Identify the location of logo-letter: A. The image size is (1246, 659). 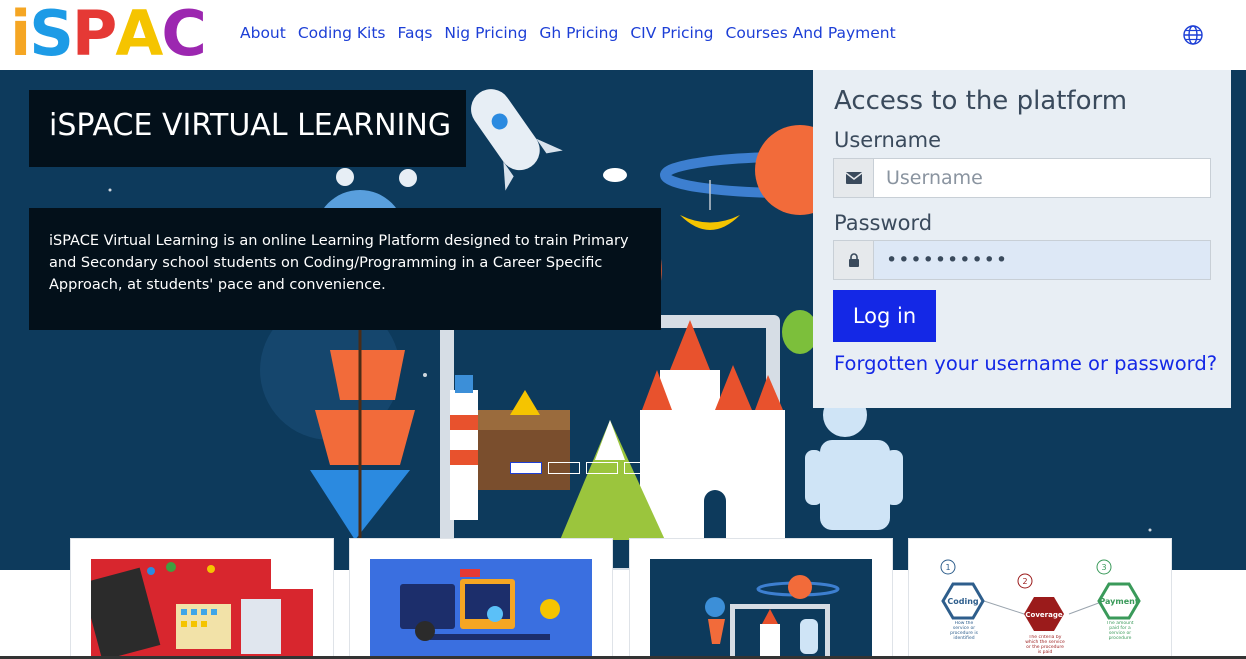
(139, 35).